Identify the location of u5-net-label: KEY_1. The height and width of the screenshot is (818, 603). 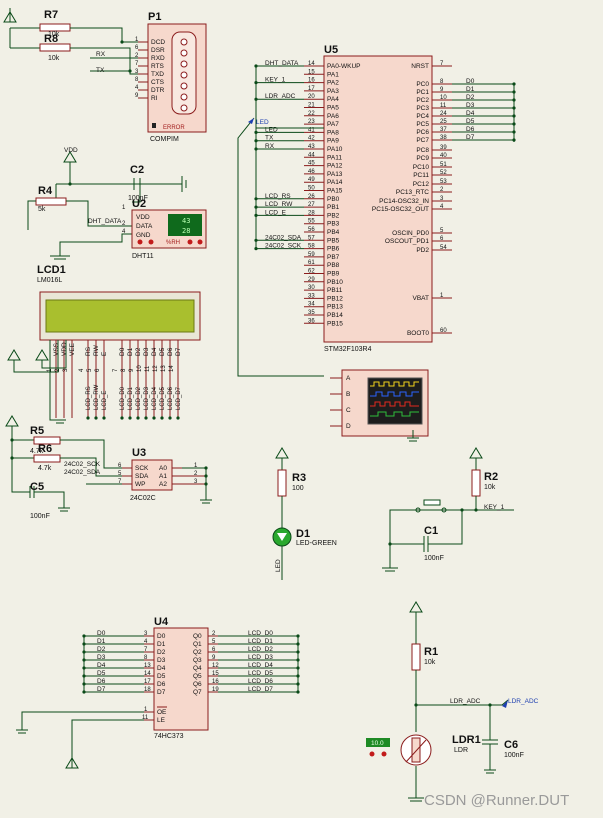
(275, 80).